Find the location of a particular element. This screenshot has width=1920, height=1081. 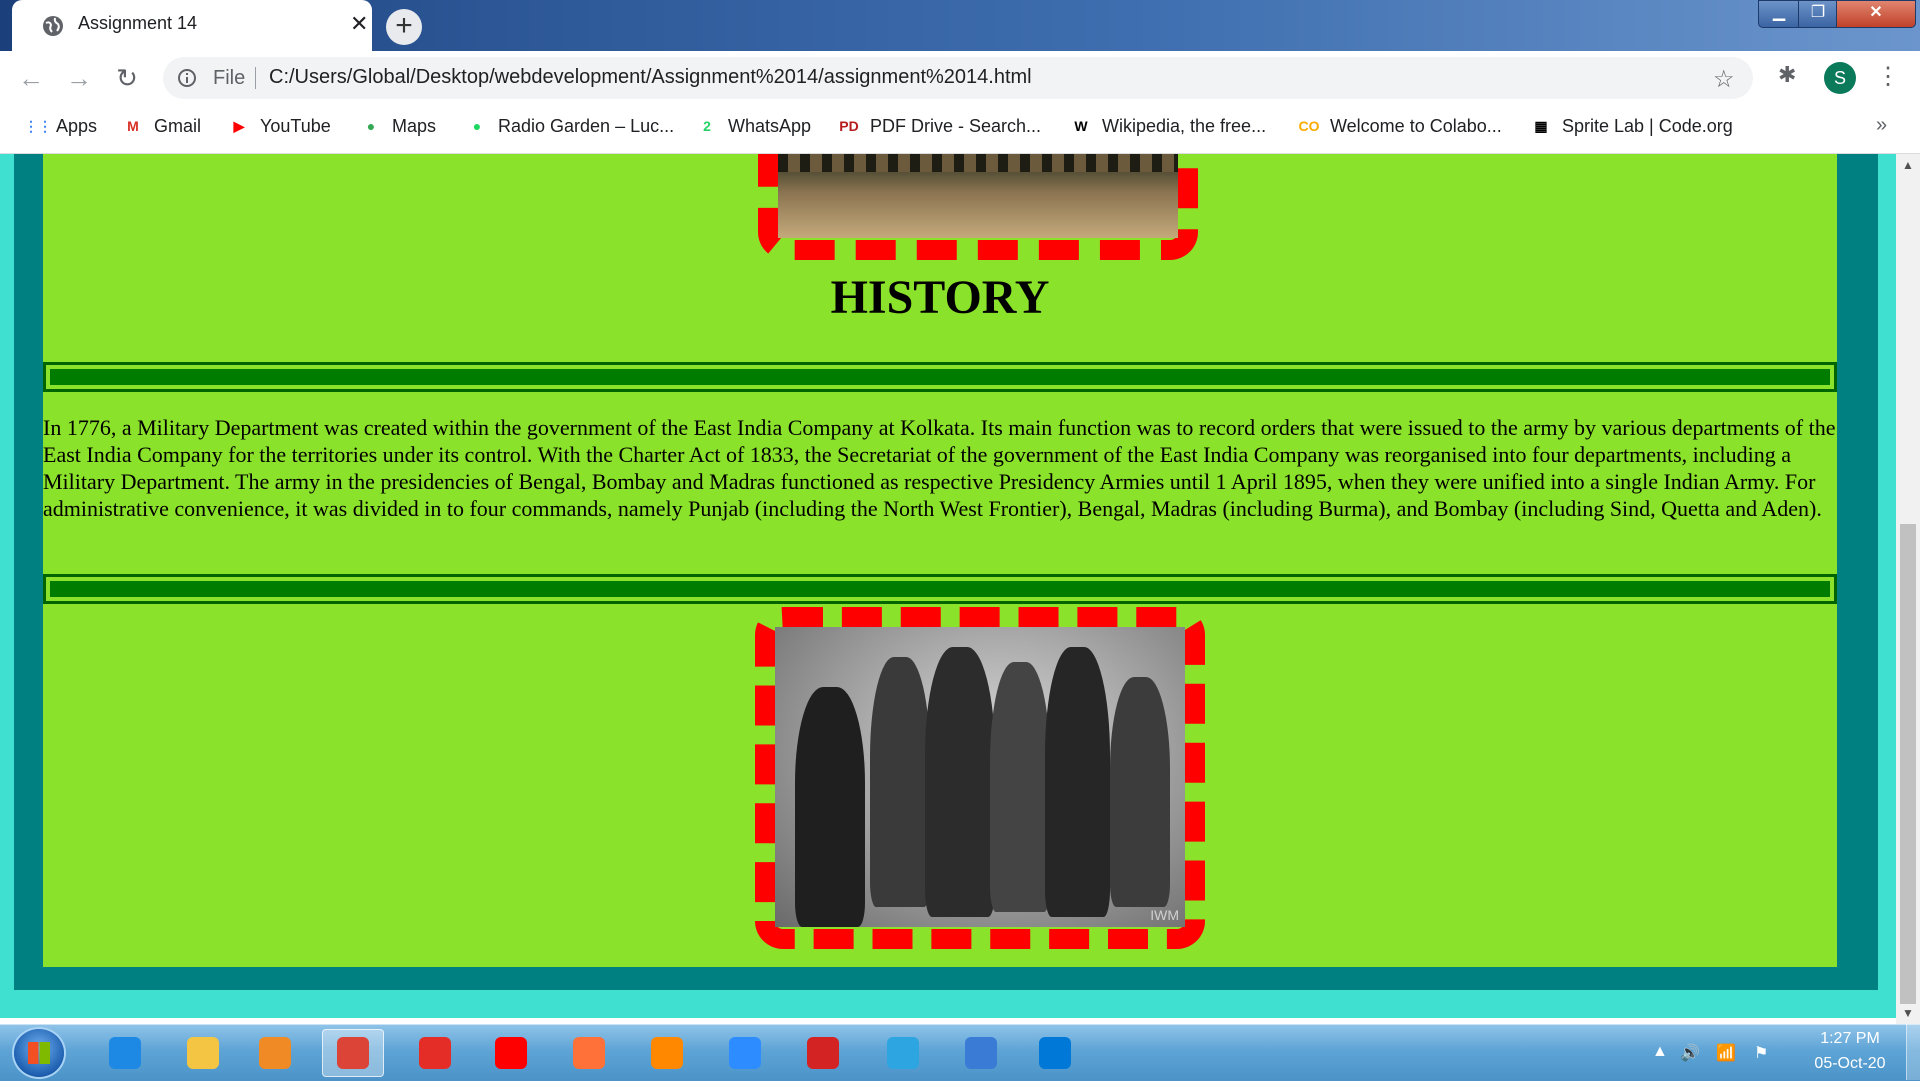

clock-time: 1:27 PM is located at coordinates (1850, 1039).